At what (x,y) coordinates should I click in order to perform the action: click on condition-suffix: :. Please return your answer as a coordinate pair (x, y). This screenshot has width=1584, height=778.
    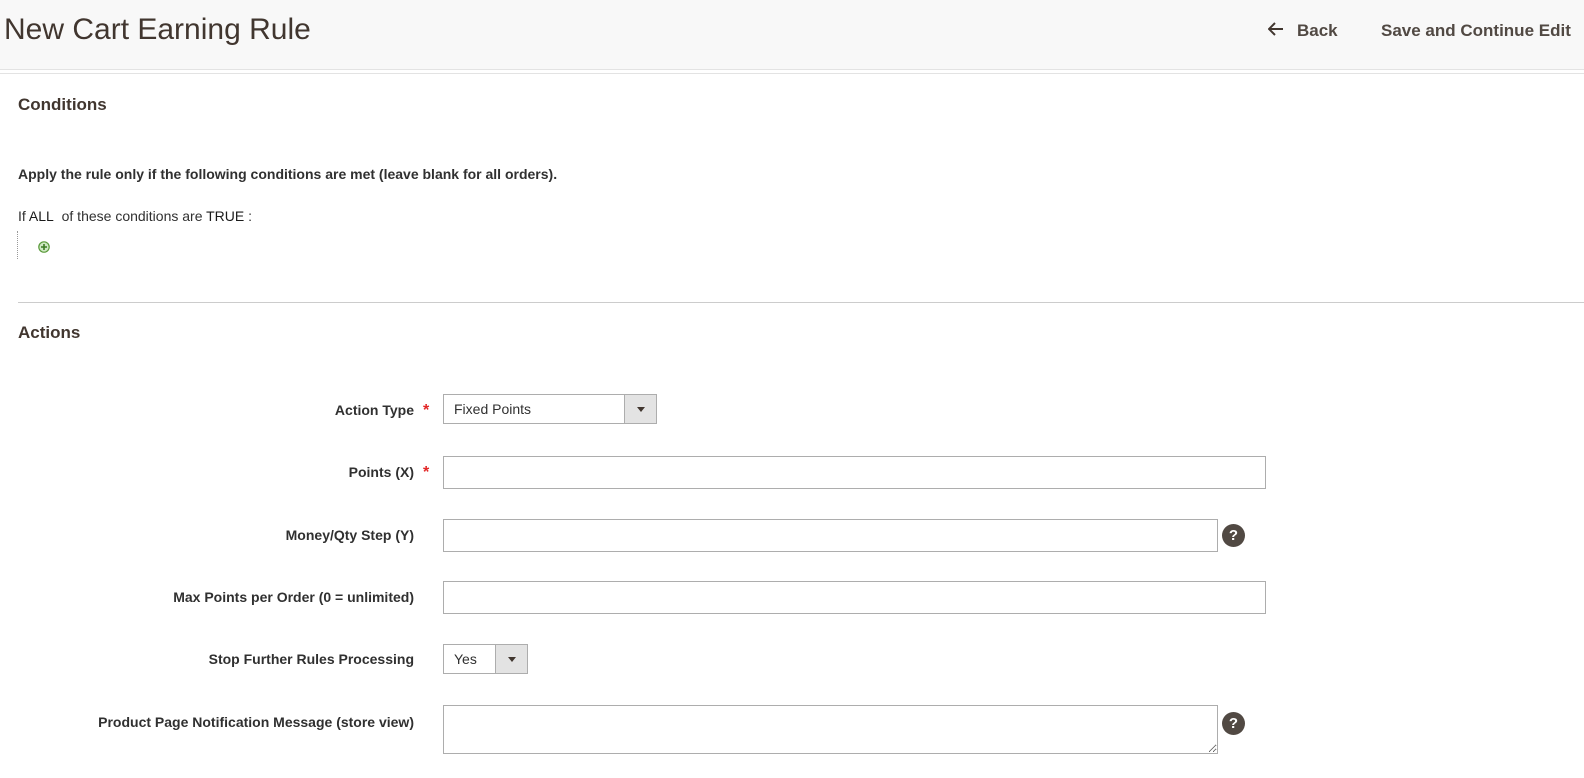
    Looking at the image, I should click on (250, 216).